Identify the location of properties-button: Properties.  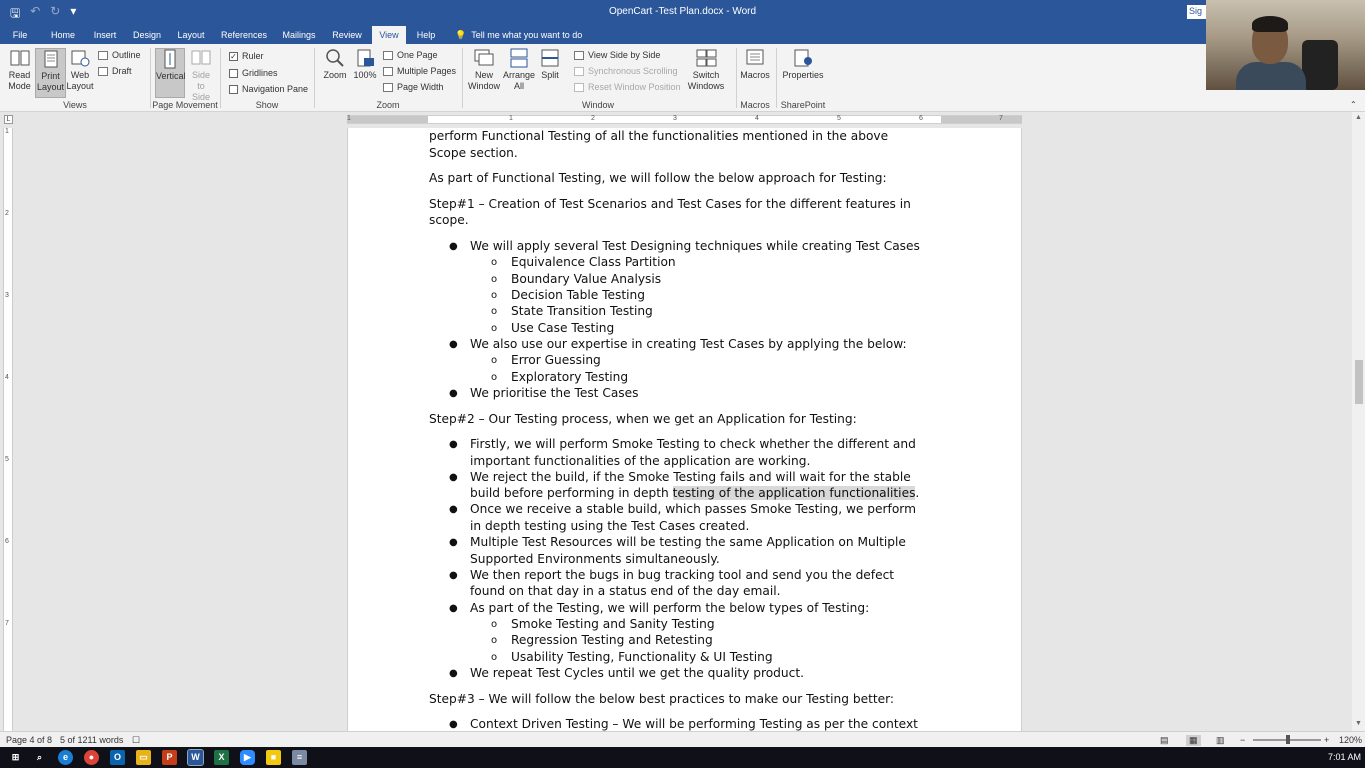
(803, 73).